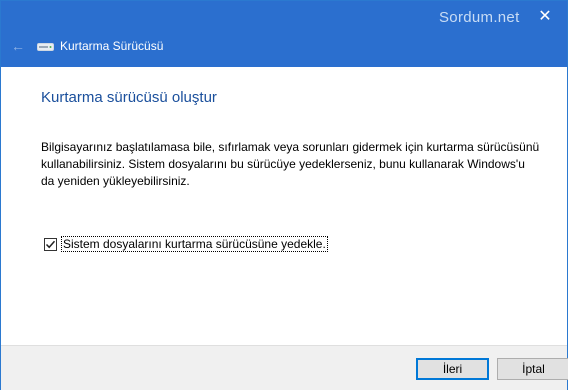 The height and width of the screenshot is (390, 568). Describe the element at coordinates (532, 369) in the screenshot. I see `cancel-button: İptal` at that location.